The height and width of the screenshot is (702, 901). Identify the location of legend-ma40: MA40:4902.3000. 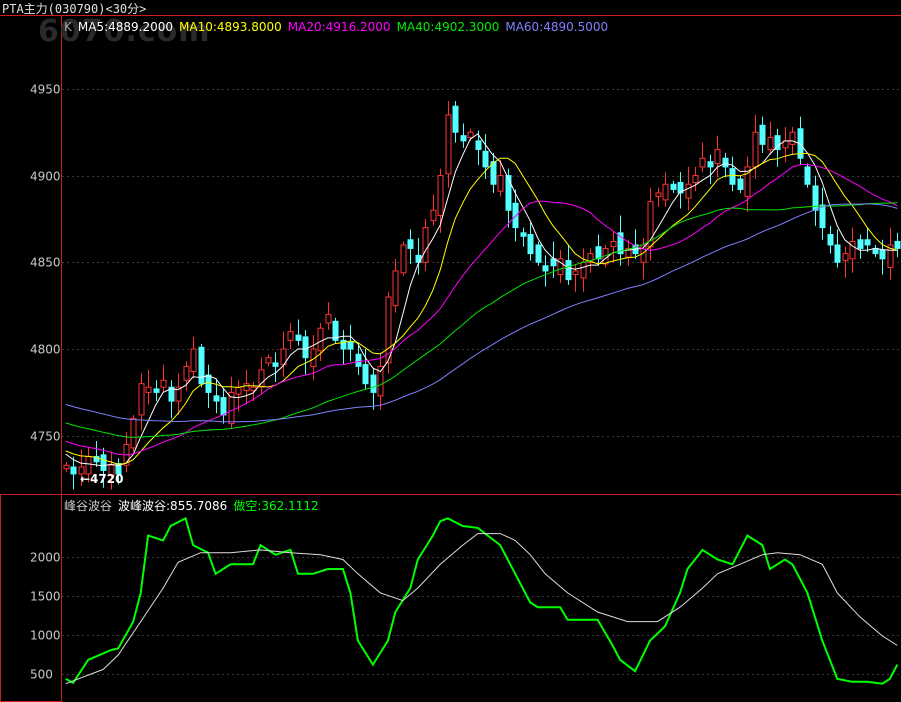
(448, 27).